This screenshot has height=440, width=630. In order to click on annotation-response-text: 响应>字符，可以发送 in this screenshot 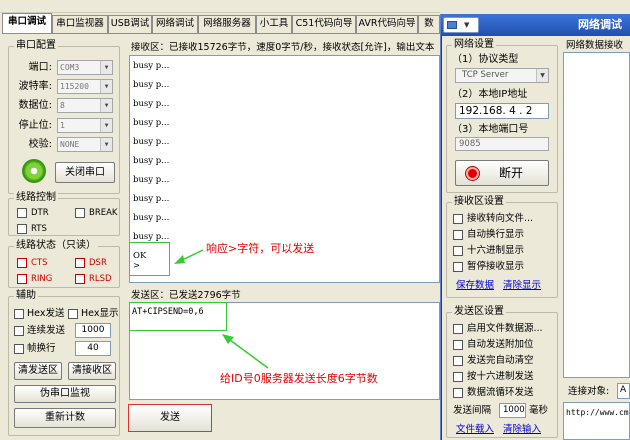, I will do `click(260, 248)`.